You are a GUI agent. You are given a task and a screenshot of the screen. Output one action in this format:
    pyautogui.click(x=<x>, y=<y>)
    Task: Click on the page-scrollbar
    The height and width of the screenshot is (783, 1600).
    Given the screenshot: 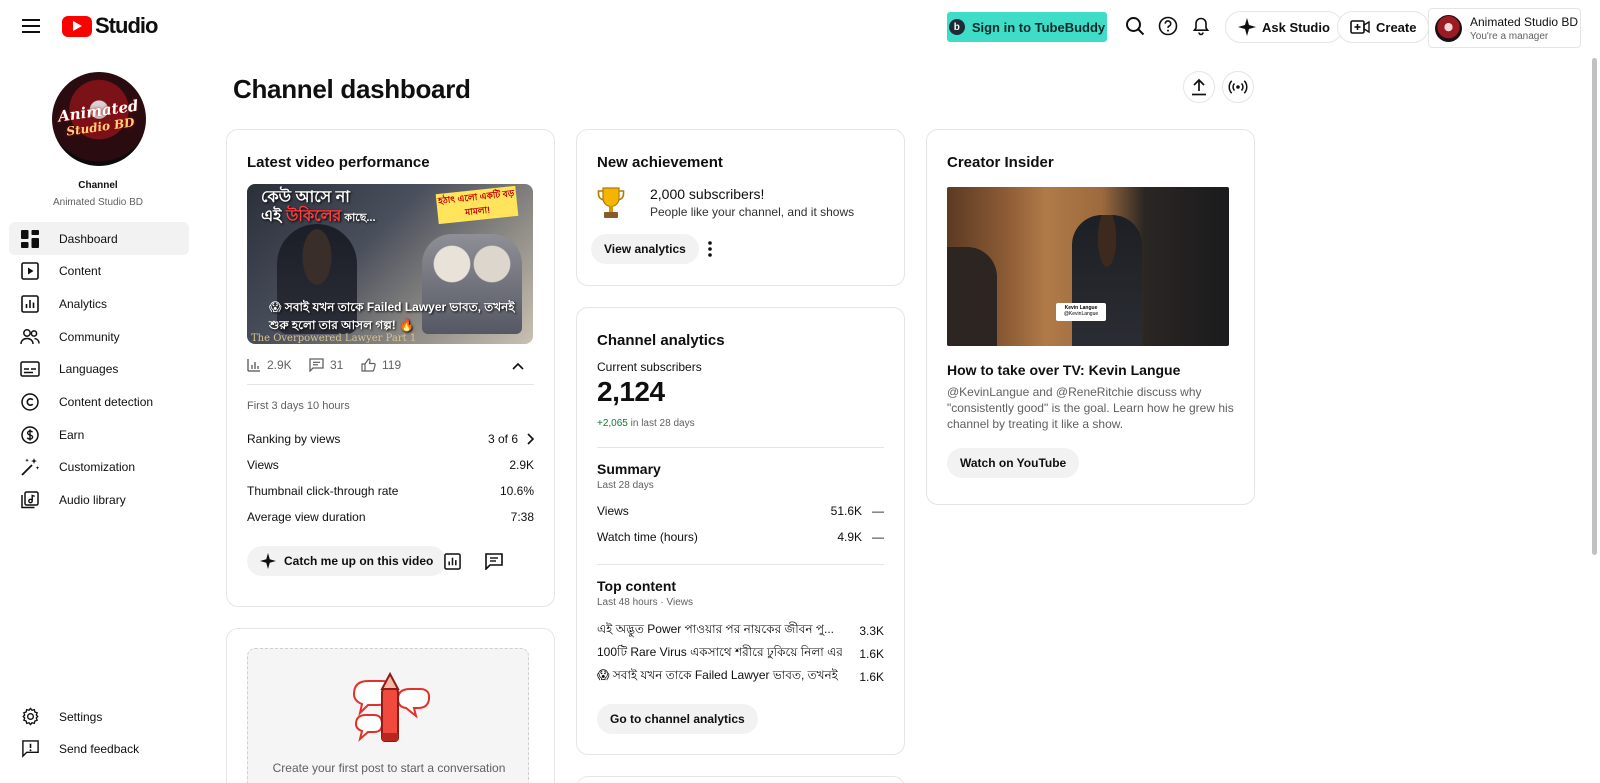 What is the action you would take?
    pyautogui.click(x=1594, y=306)
    